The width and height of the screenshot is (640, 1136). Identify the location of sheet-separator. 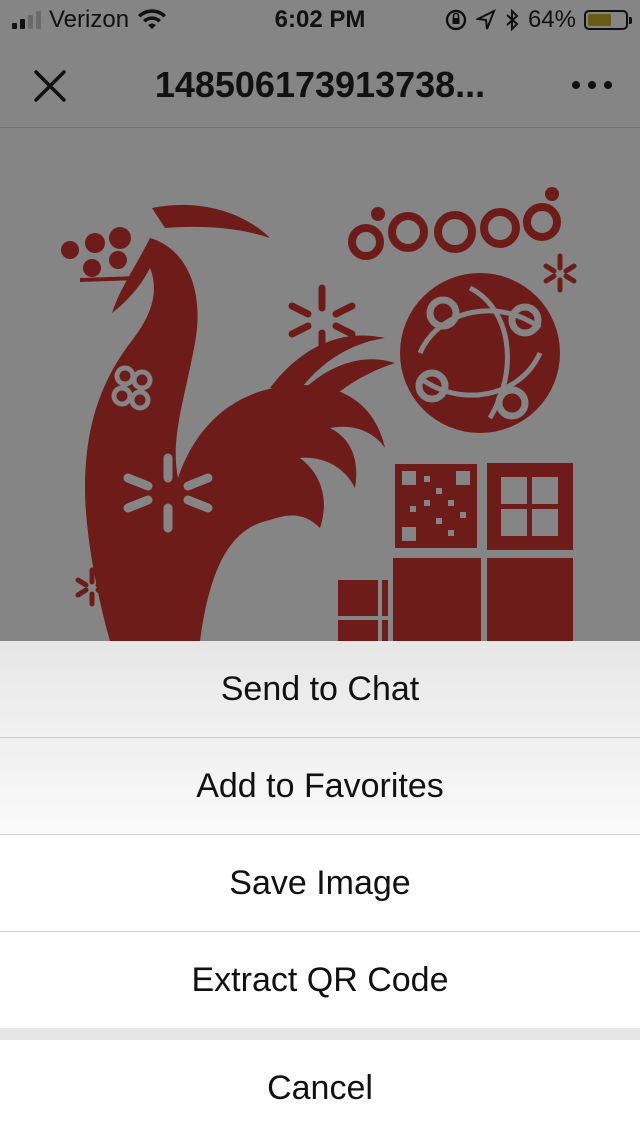
(320, 1034).